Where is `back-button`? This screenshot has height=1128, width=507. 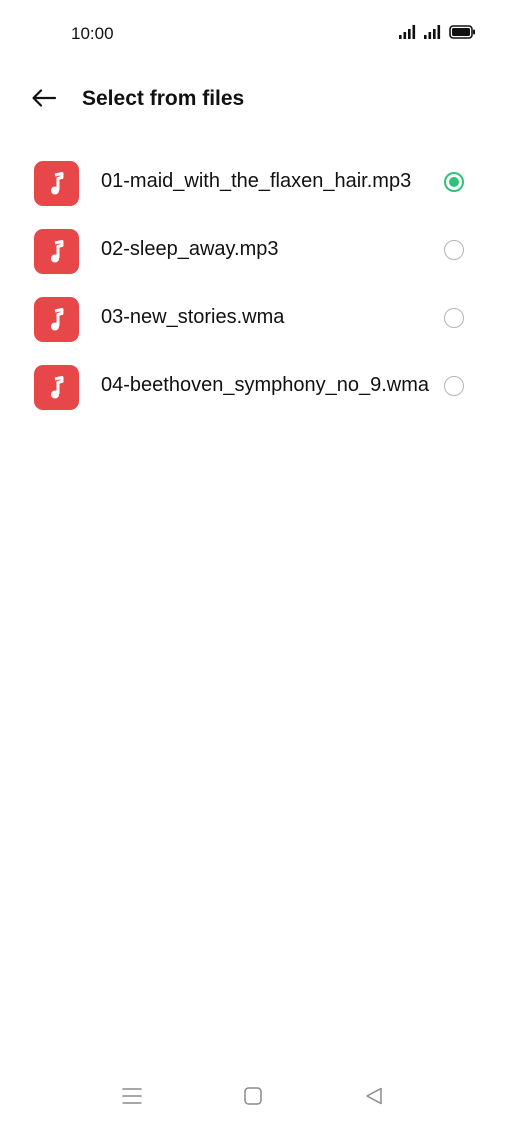
back-button is located at coordinates (44, 100).